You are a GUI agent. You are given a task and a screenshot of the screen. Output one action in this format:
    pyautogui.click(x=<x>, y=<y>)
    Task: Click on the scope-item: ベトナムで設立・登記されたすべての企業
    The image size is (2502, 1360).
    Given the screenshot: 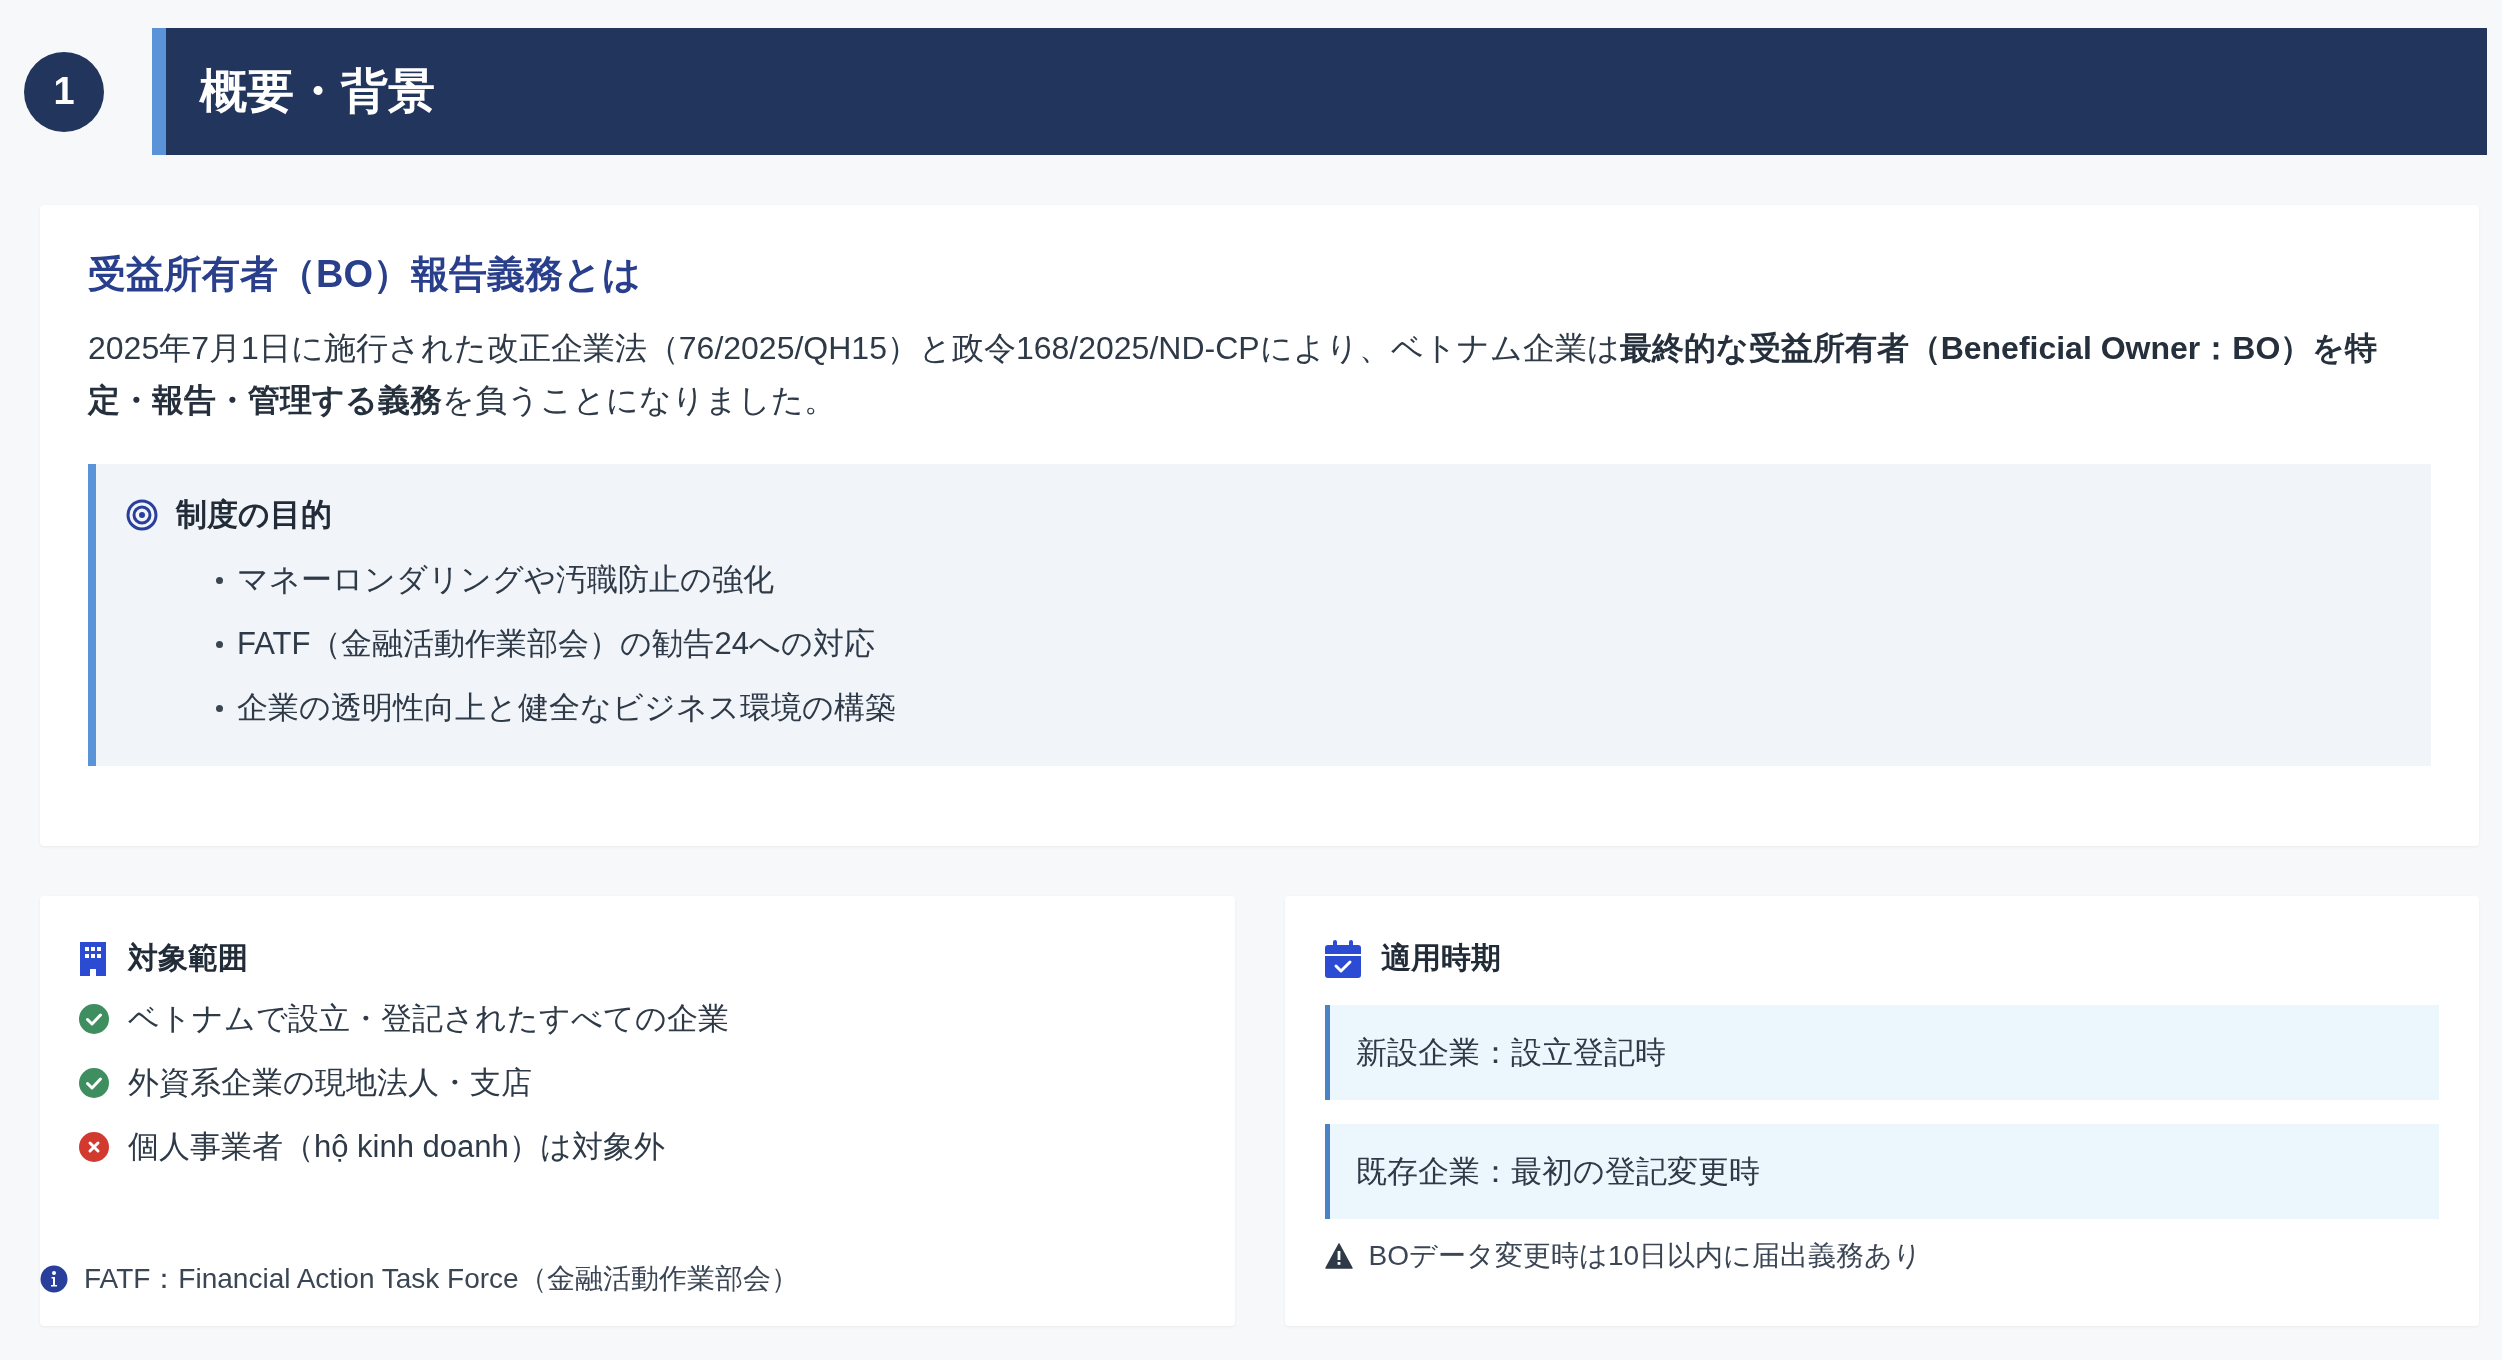 What is the action you would take?
    pyautogui.click(x=428, y=1019)
    